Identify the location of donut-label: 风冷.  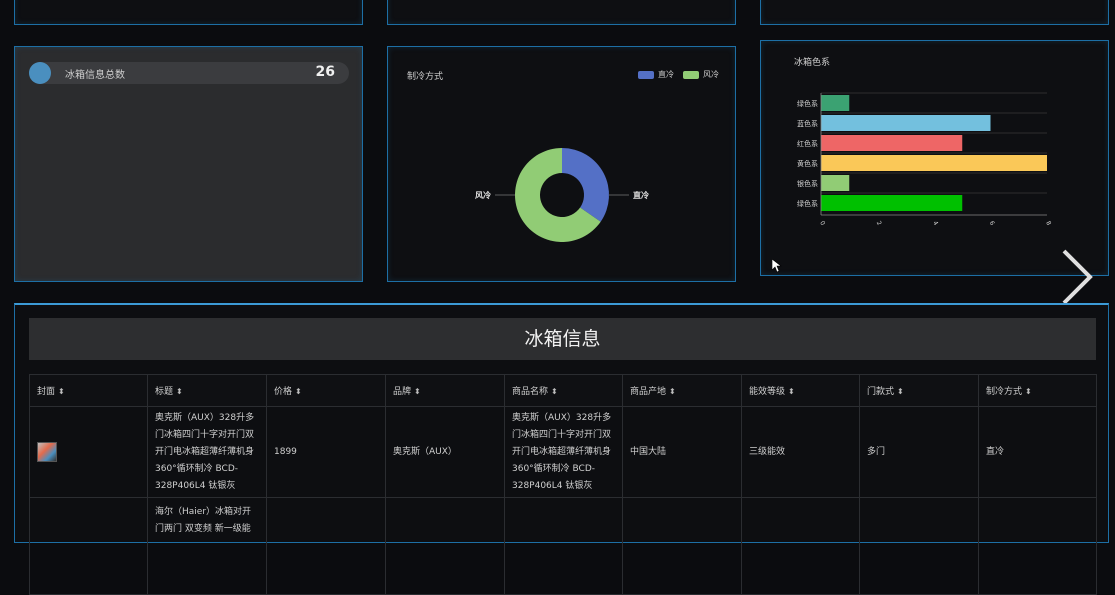
(483, 195).